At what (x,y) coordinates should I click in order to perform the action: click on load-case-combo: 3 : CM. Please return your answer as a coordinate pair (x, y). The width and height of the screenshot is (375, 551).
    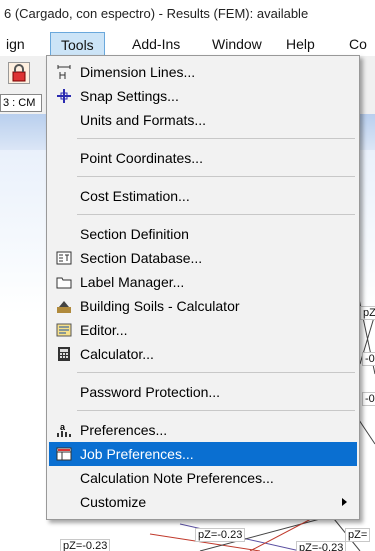
    Looking at the image, I should click on (21, 103).